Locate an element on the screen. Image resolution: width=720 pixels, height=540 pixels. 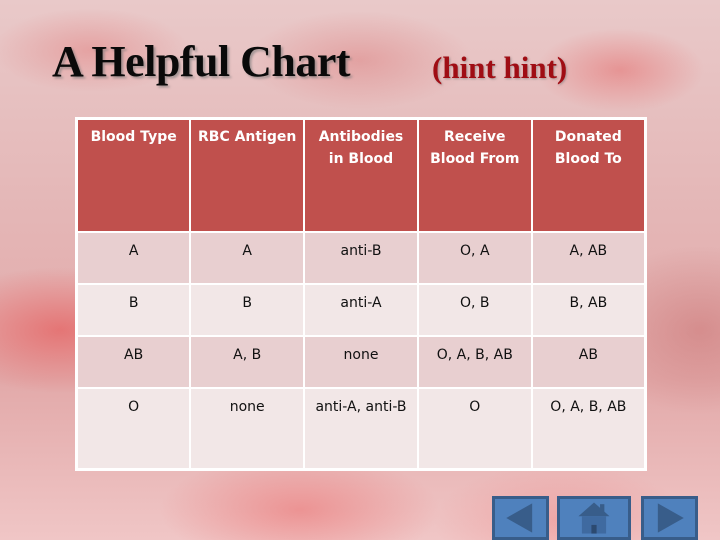
table-row: B B anti-A O, B B, AB is located at coordinates (361, 310).